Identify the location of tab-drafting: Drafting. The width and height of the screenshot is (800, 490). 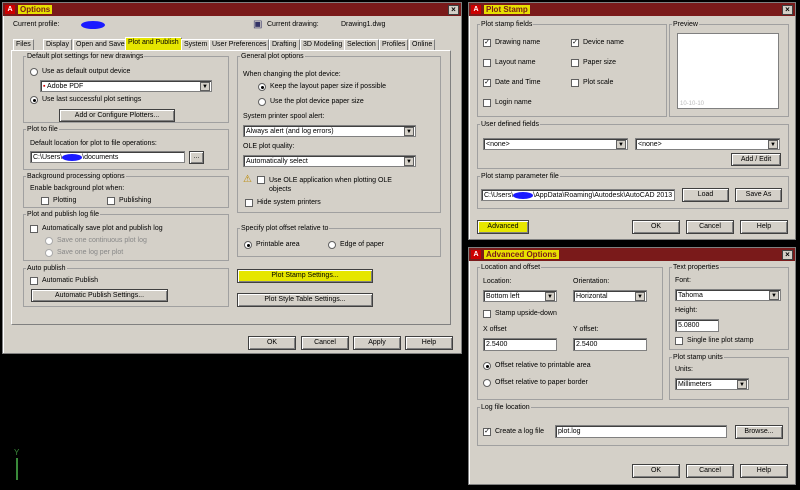
(284, 44).